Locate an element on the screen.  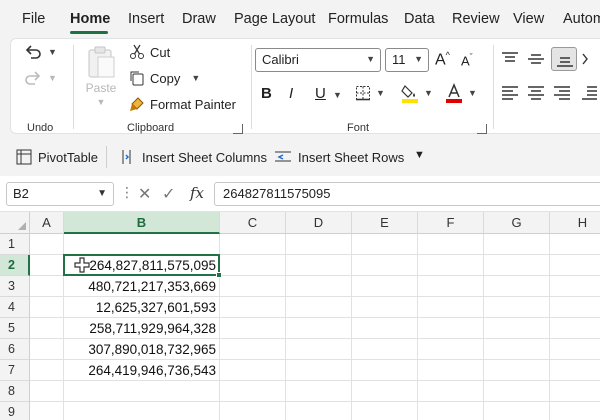
underline-button: U is located at coordinates (320, 93).